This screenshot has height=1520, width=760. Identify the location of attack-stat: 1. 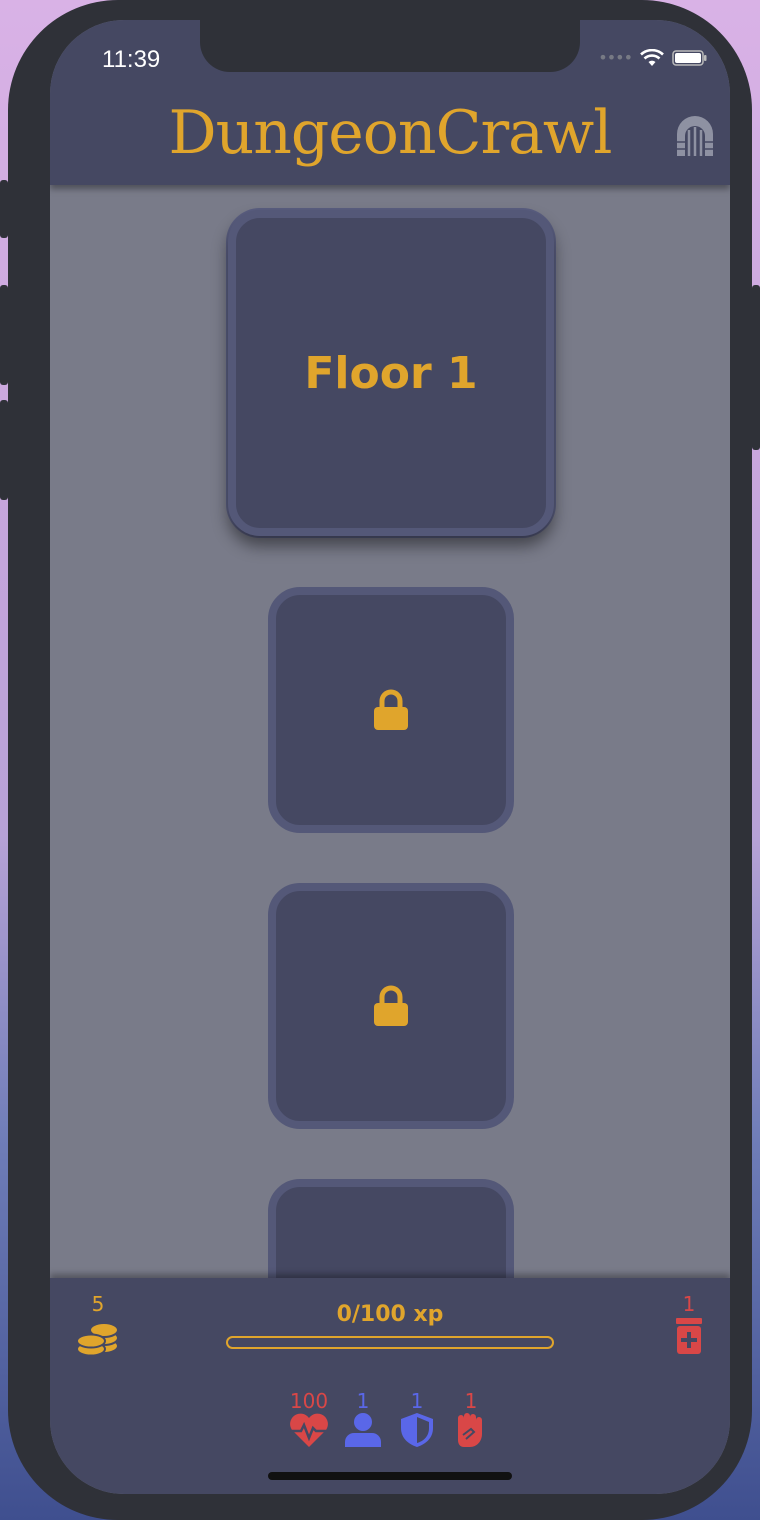
(471, 1419).